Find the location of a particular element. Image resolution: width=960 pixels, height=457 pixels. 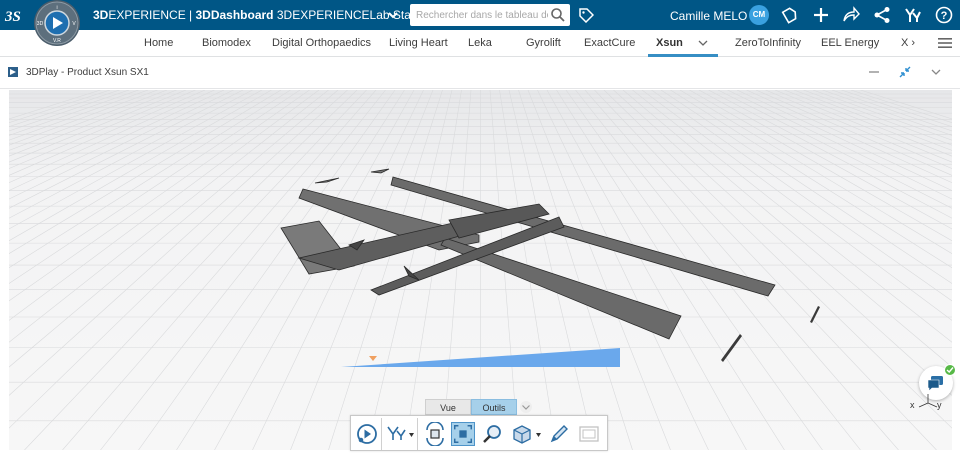

axis-y-label: y is located at coordinates (939, 405).